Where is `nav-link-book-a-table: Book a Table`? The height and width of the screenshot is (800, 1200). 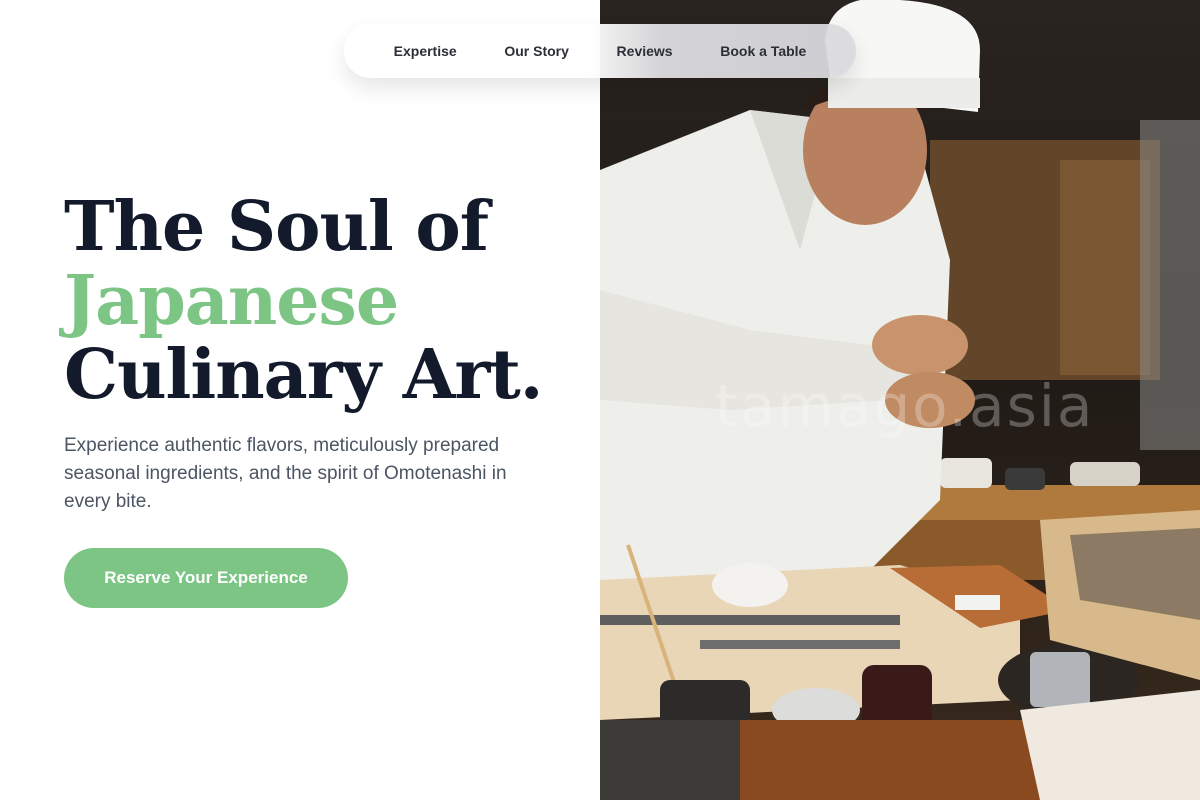 nav-link-book-a-table: Book a Table is located at coordinates (763, 51).